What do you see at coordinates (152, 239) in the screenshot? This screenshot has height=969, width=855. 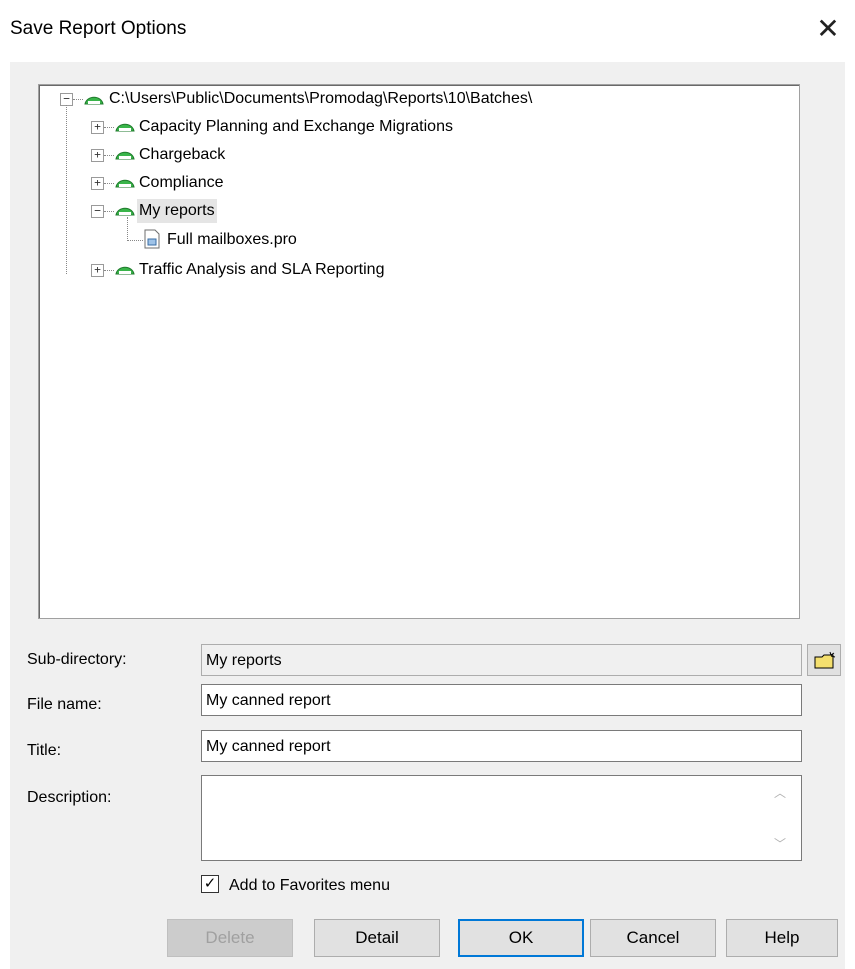 I see `report-file-icon` at bounding box center [152, 239].